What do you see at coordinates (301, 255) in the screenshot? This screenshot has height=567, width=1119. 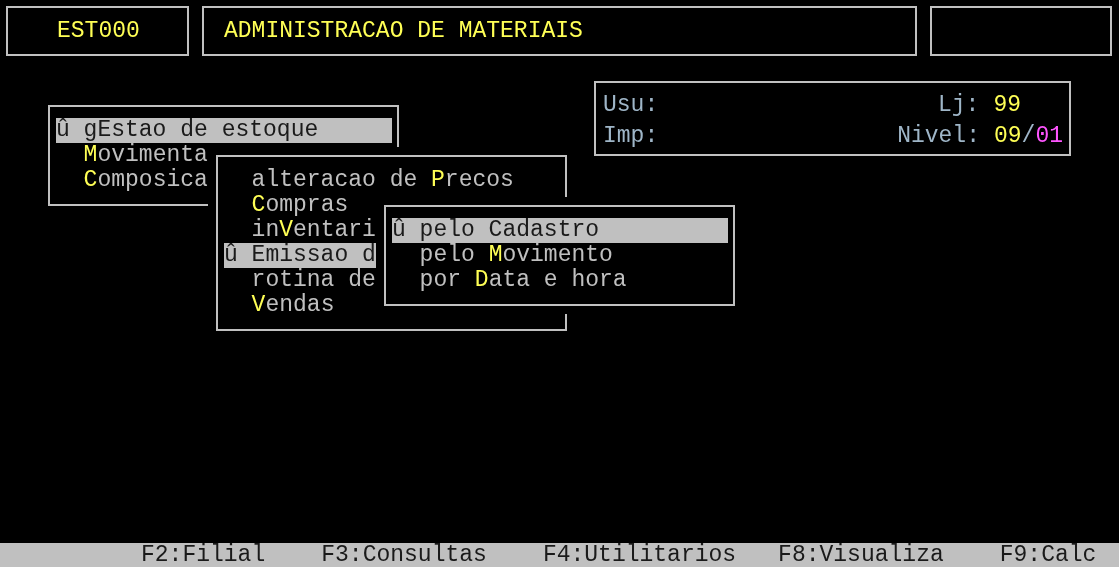 I see `menu-item: û Emissao d` at bounding box center [301, 255].